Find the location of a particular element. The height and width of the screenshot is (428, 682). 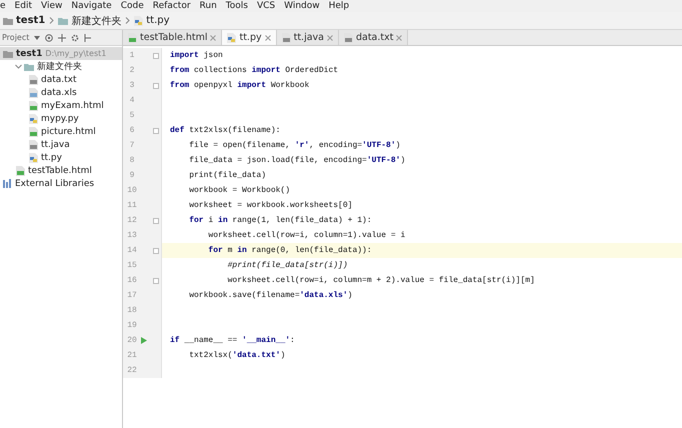

editor-tab: testTable.html is located at coordinates (172, 37).